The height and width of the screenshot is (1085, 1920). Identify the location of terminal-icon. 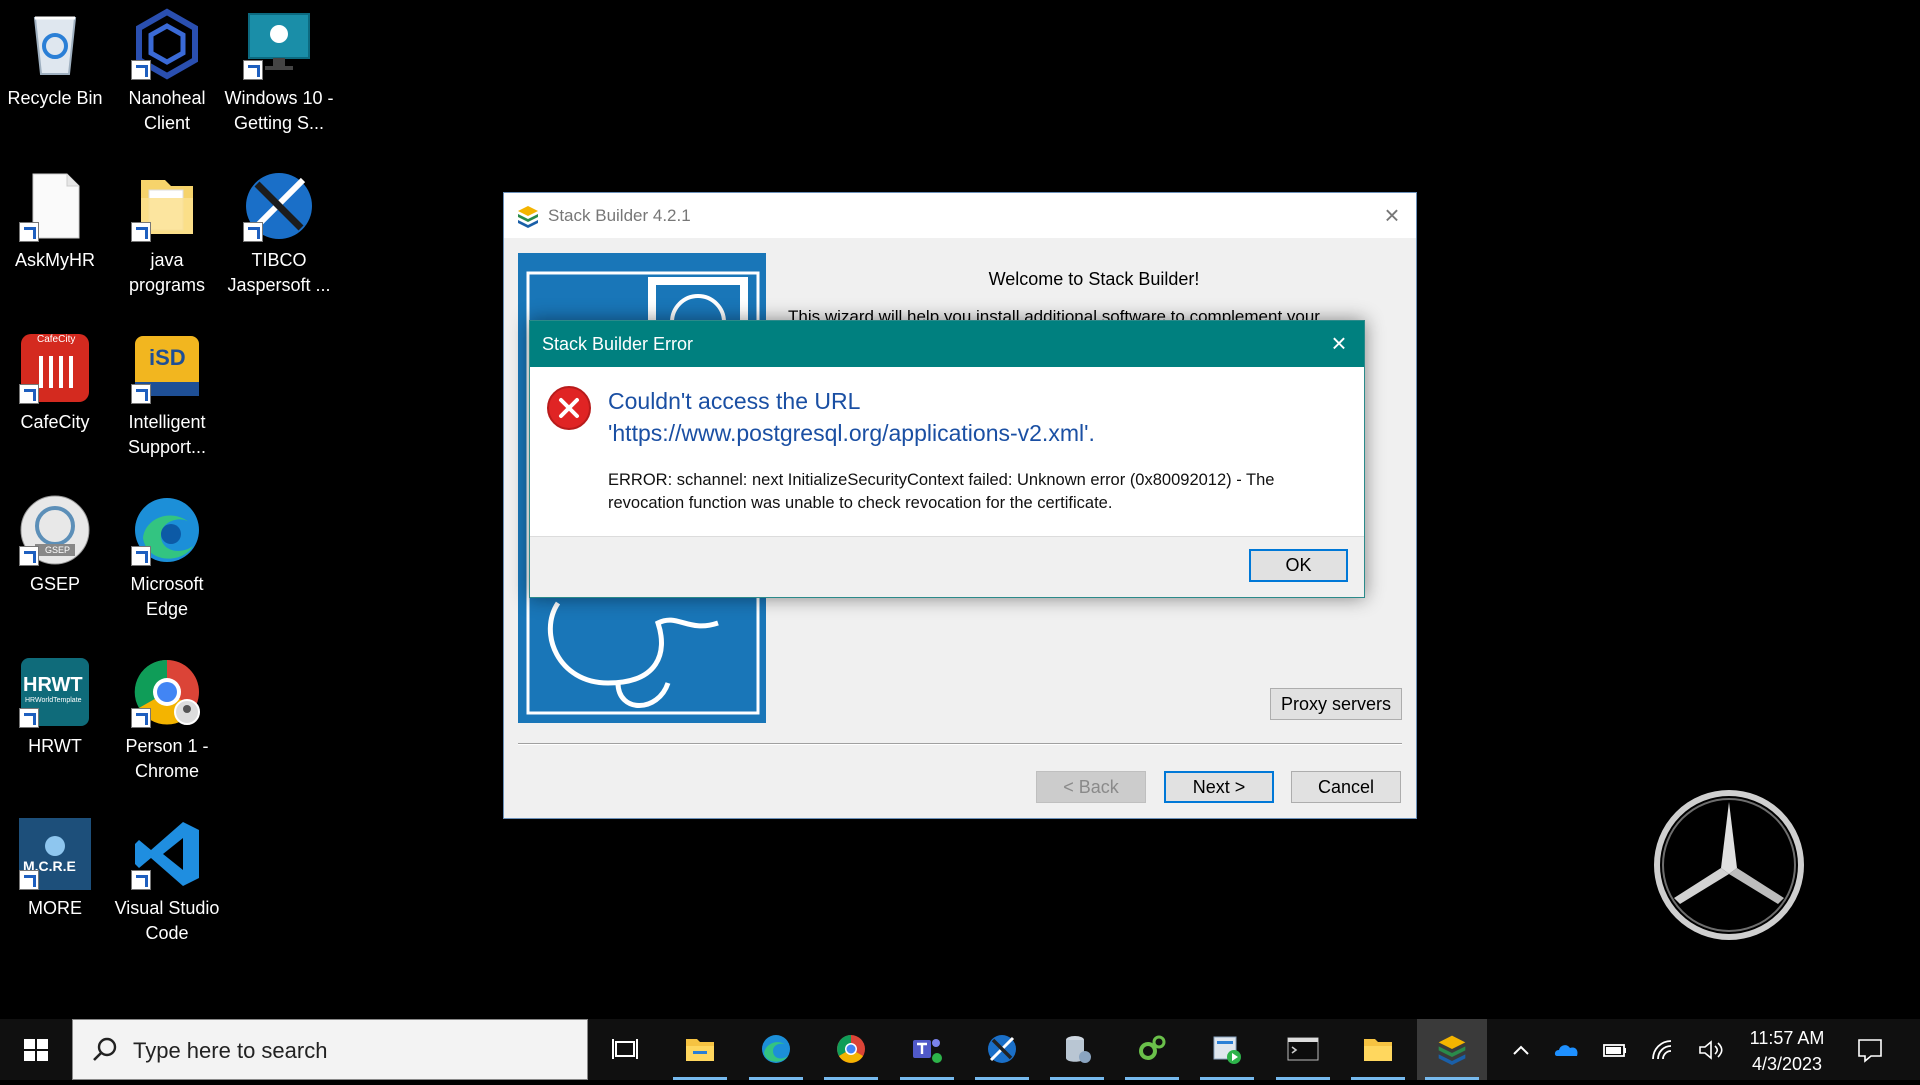
(1303, 1049).